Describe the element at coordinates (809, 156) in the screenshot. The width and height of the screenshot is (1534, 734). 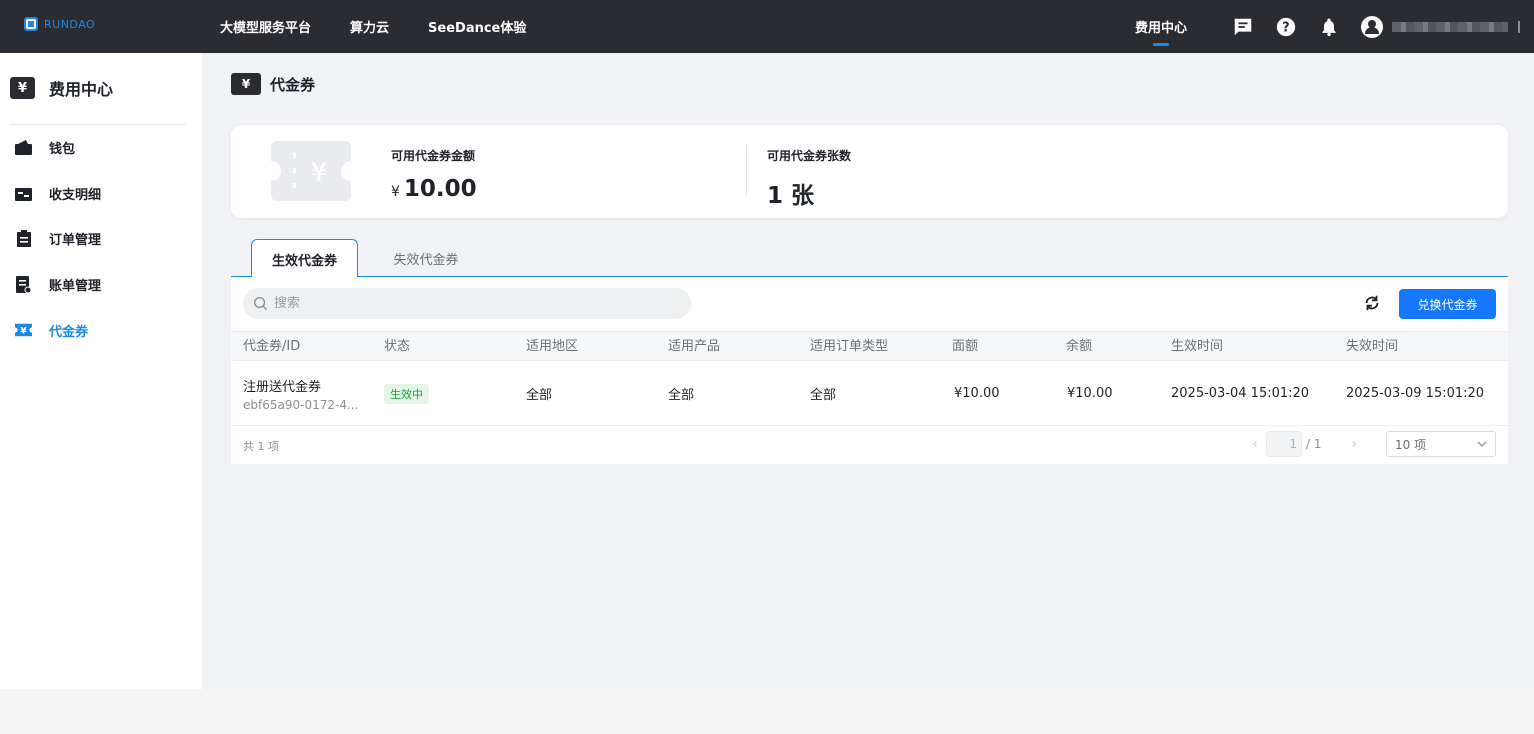
I see `available-count-label: 可用代金券张数` at that location.